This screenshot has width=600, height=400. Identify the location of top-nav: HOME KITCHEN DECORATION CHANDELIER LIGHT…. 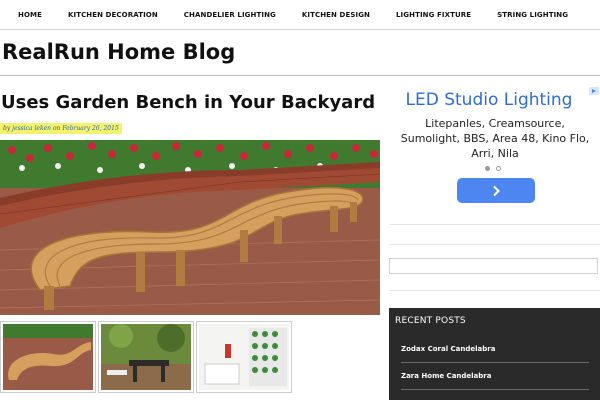
(300, 15).